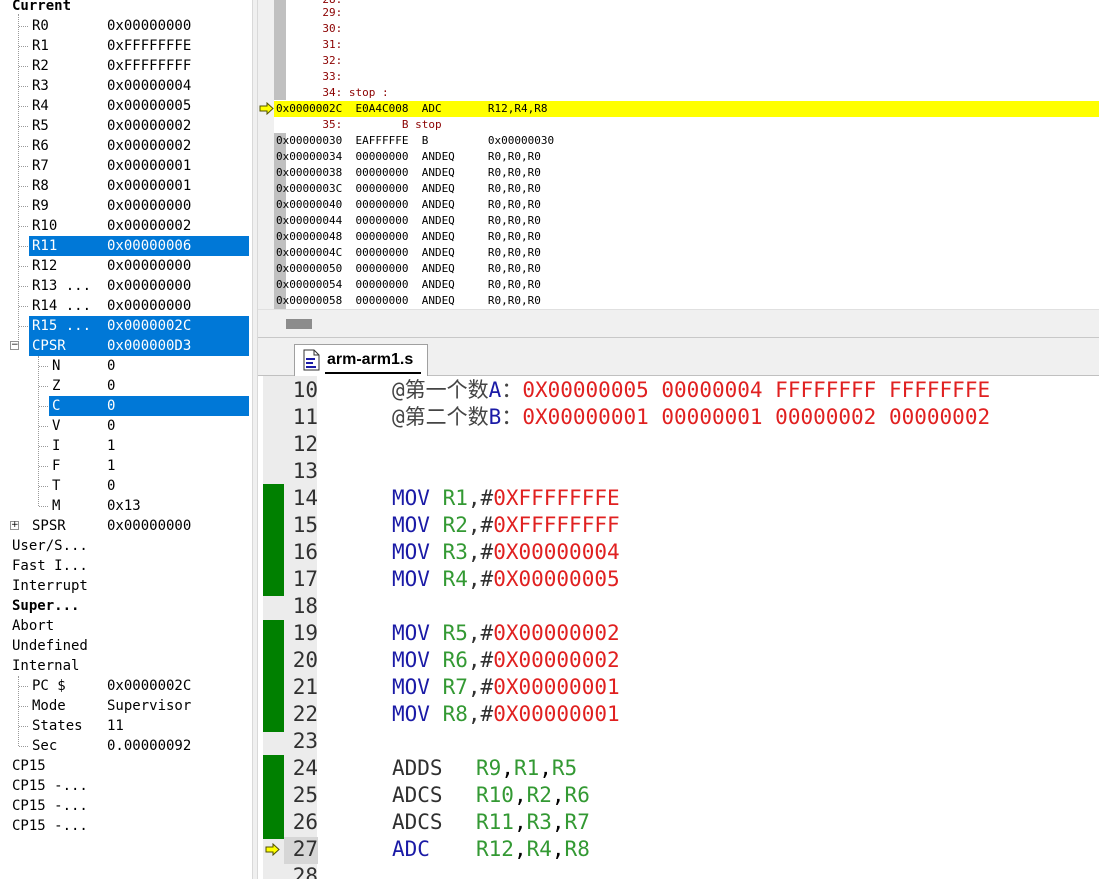 This screenshot has width=1099, height=879. Describe the element at coordinates (149, 366) in the screenshot. I see `cpsr-flag-n: N0` at that location.